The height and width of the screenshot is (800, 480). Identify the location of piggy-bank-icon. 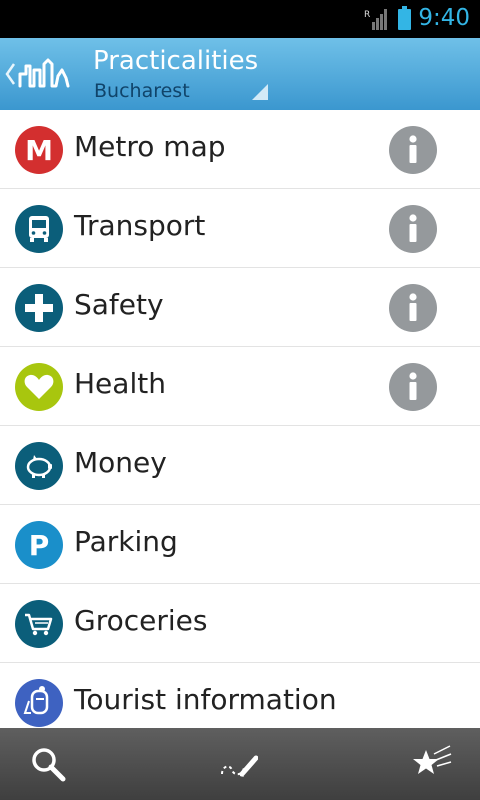
(39, 466).